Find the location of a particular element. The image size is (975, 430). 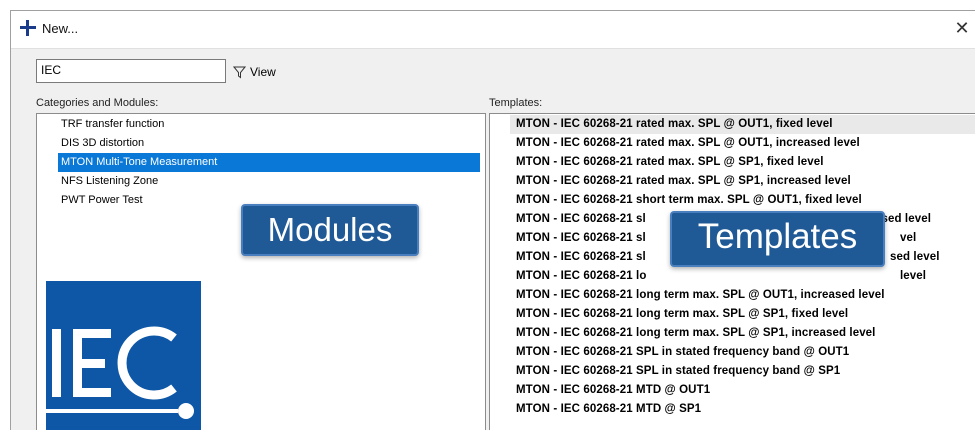

categories-label: Categories and Modules: is located at coordinates (97, 103).